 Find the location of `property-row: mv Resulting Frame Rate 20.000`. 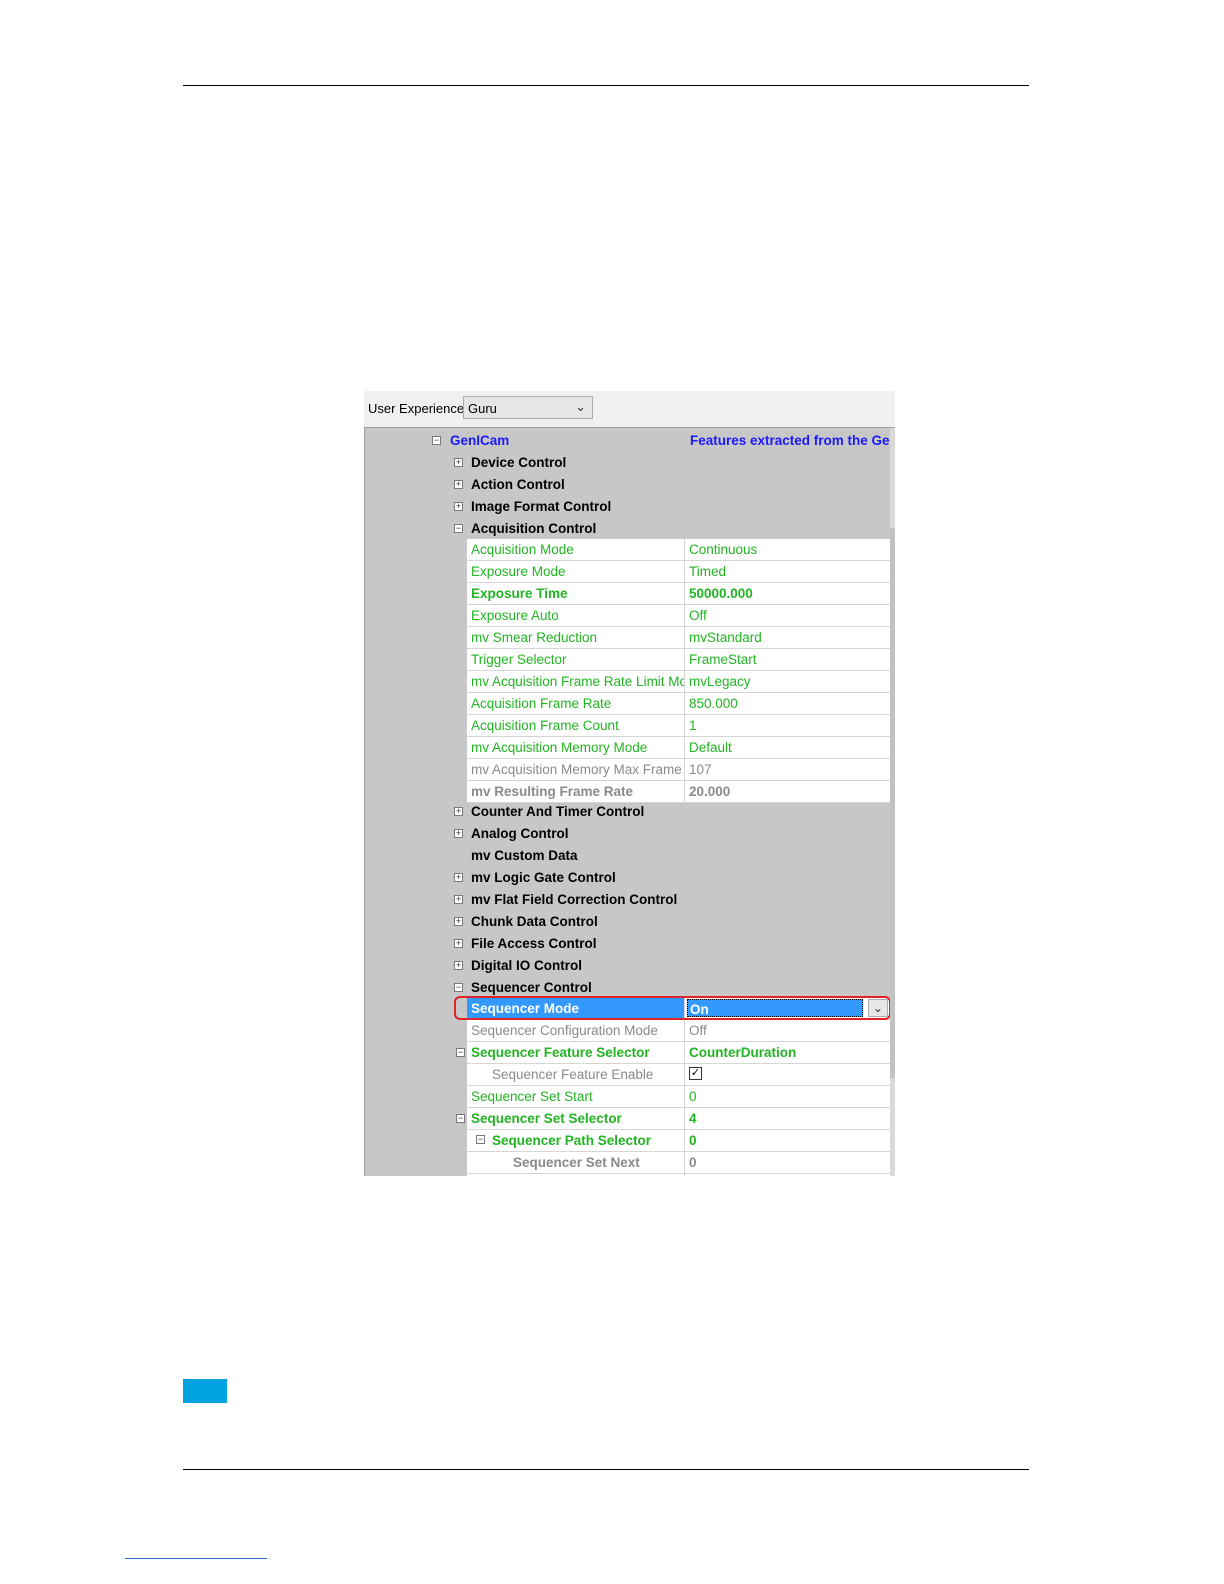

property-row: mv Resulting Frame Rate 20.000 is located at coordinates (678, 792).